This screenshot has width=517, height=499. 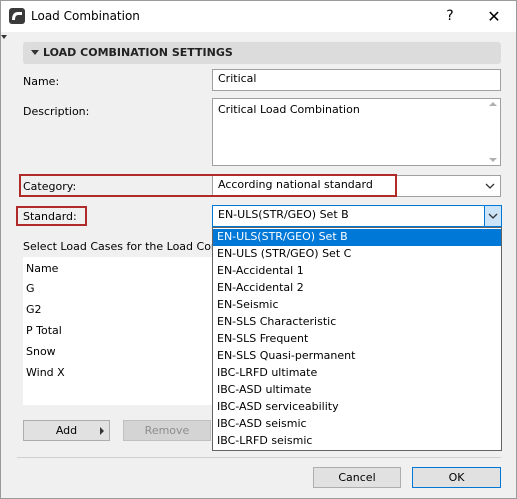 What do you see at coordinates (356, 80) in the screenshot?
I see `name-field: Critical` at bounding box center [356, 80].